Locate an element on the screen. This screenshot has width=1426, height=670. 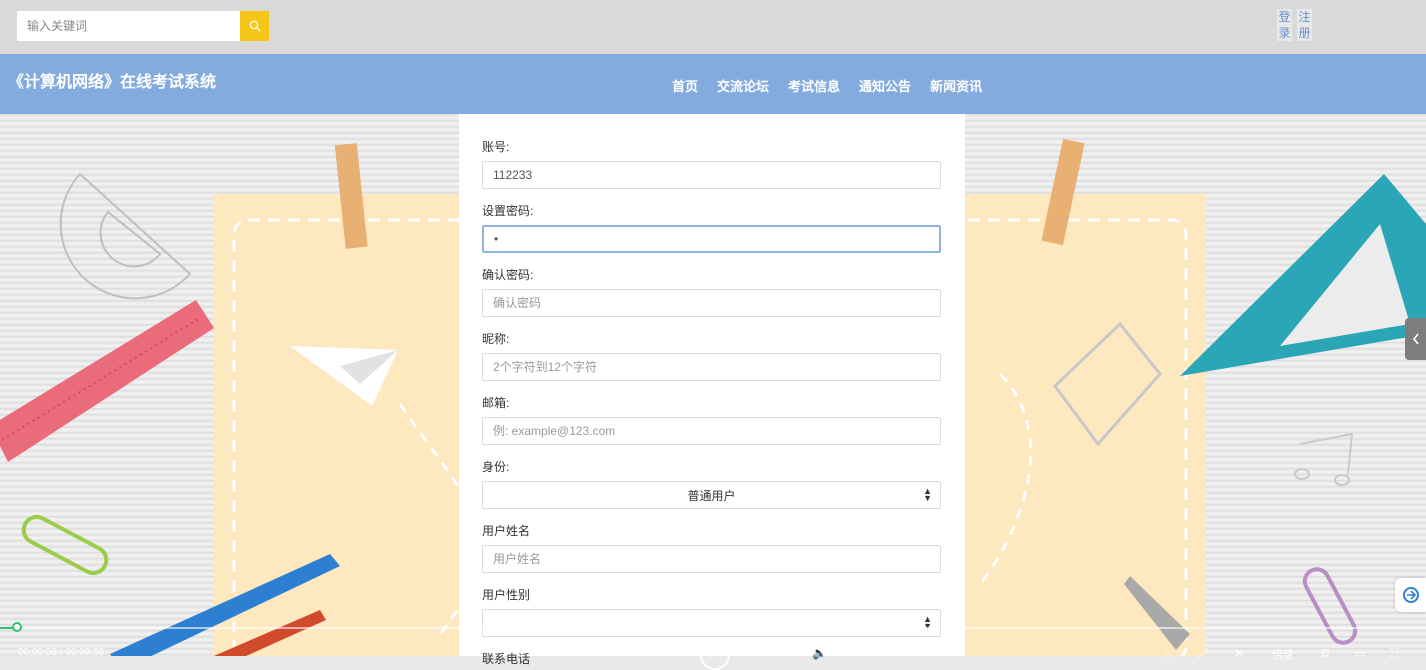
site-title: 《计算机网络》在线考试系统 is located at coordinates (112, 82).